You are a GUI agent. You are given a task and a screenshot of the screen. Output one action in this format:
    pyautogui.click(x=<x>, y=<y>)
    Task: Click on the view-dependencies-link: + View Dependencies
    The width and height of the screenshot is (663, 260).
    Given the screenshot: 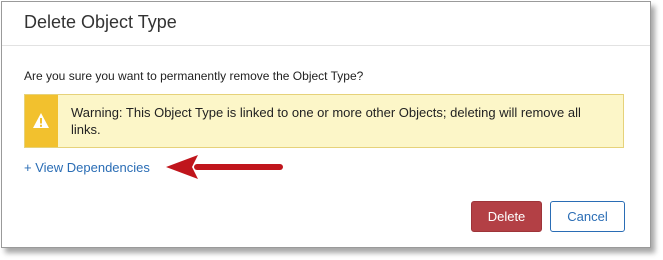 What is the action you would take?
    pyautogui.click(x=87, y=167)
    